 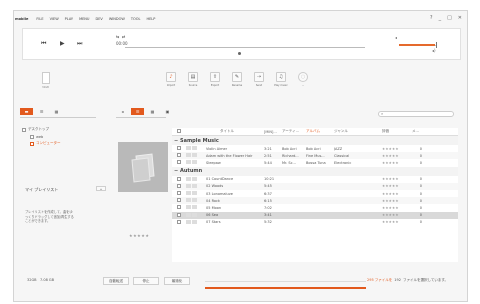 What do you see at coordinates (315, 171) in the screenshot?
I see `group-header: − Autumn` at bounding box center [315, 171].